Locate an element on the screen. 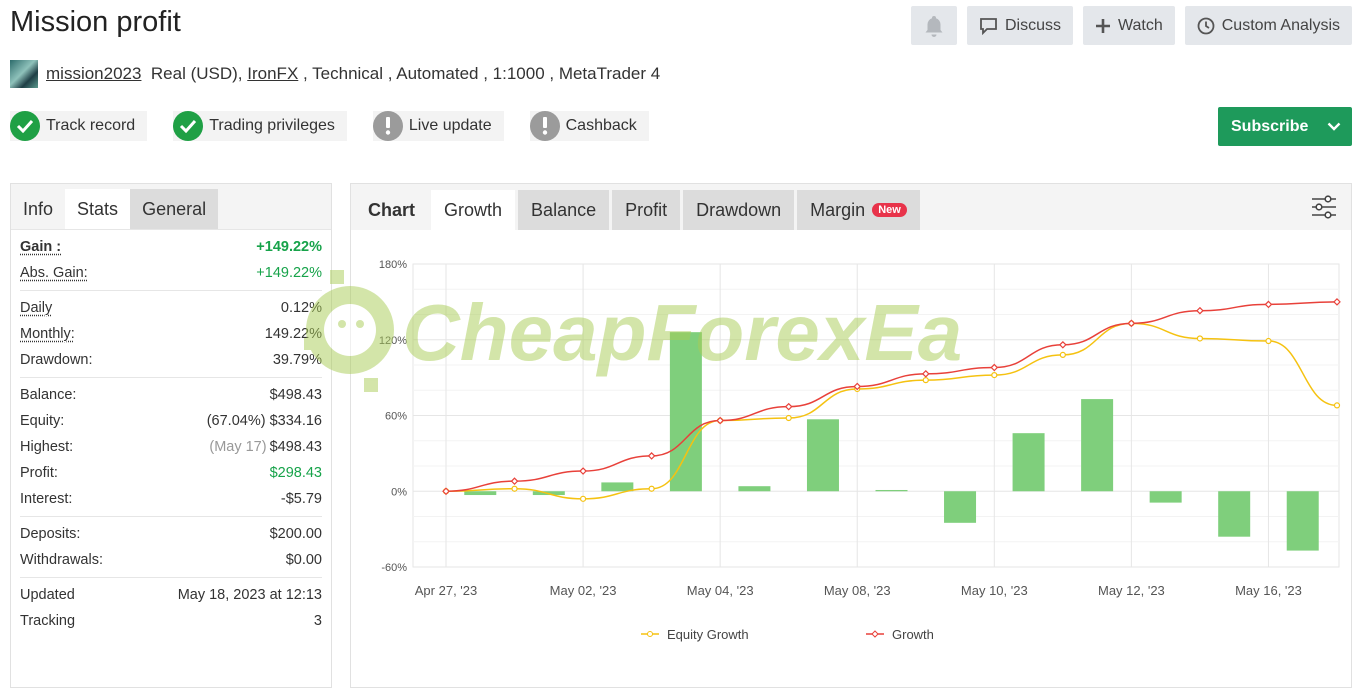 The width and height of the screenshot is (1352, 691). badge-label: Live update is located at coordinates (450, 125).